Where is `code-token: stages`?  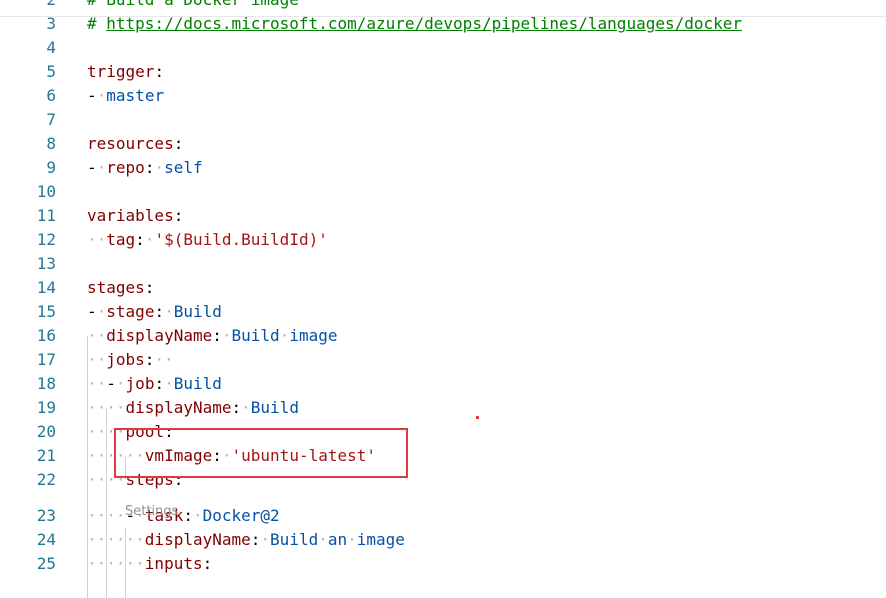 code-token: stages is located at coordinates (116, 287).